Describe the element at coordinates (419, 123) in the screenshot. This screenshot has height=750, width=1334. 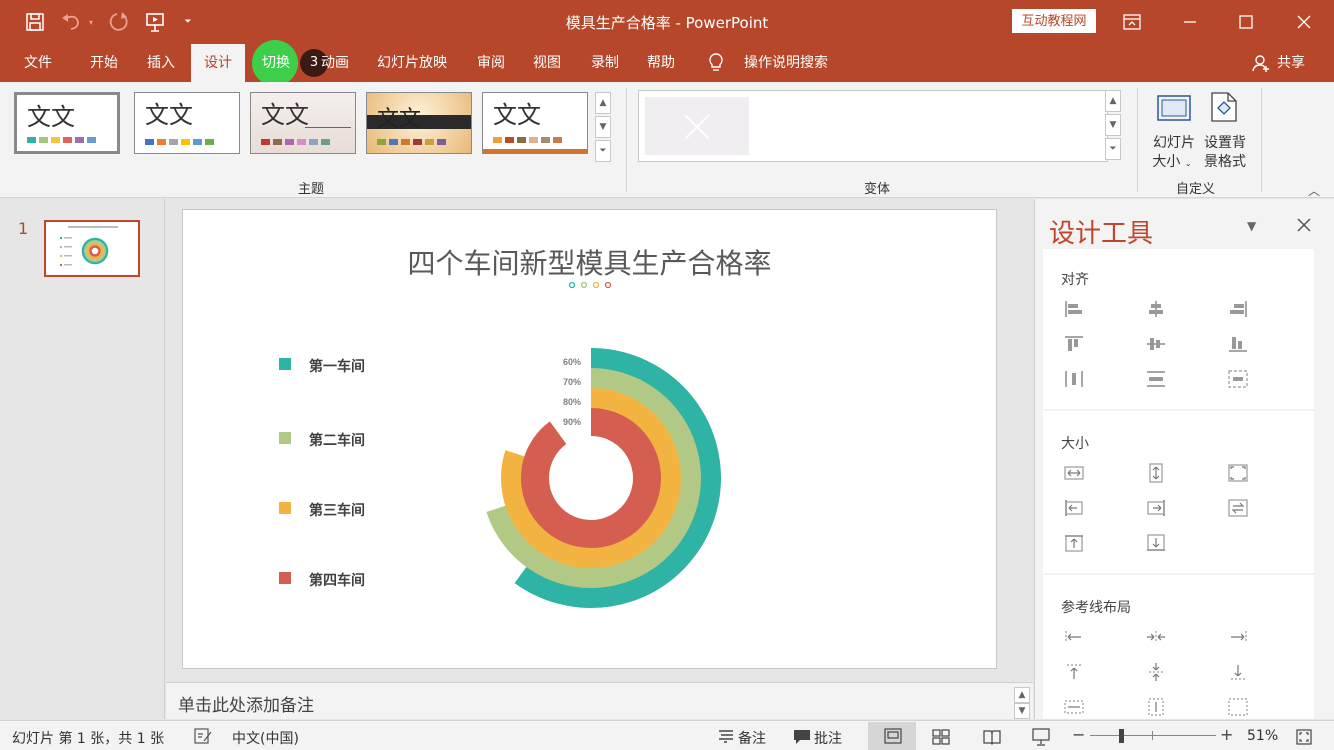
I see `theme-4: 文文` at that location.